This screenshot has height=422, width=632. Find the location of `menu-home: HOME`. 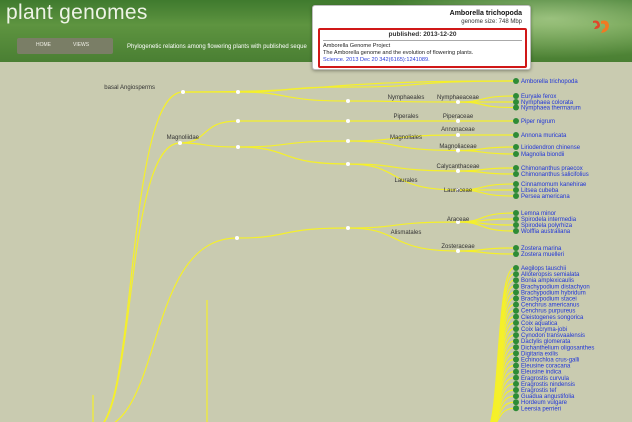

menu-home: HOME is located at coordinates (43, 45).